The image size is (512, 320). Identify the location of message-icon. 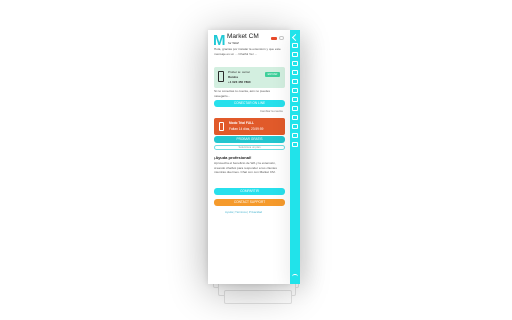
(295, 81).